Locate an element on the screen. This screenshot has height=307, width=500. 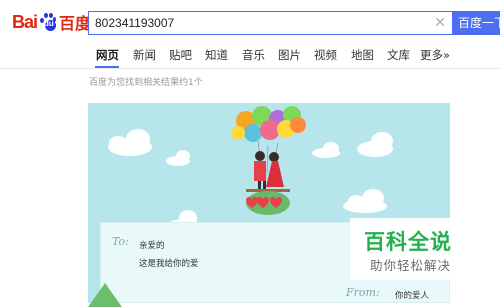
tab-more: 更多» is located at coordinates (435, 55).